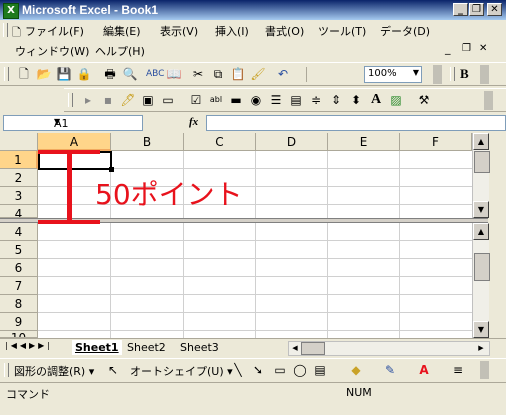 The image size is (506, 415). I want to click on menu-help: ヘルプ(H), so click(120, 51).